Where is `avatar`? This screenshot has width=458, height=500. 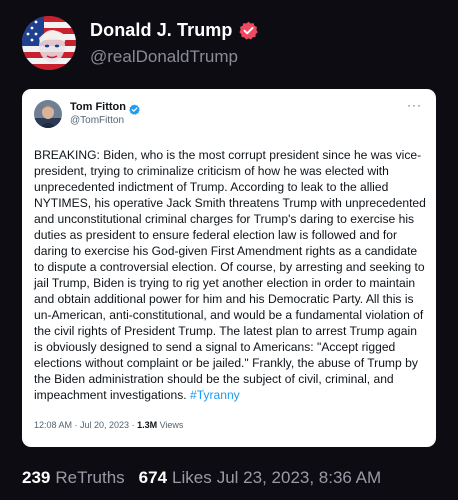
avatar is located at coordinates (49, 43).